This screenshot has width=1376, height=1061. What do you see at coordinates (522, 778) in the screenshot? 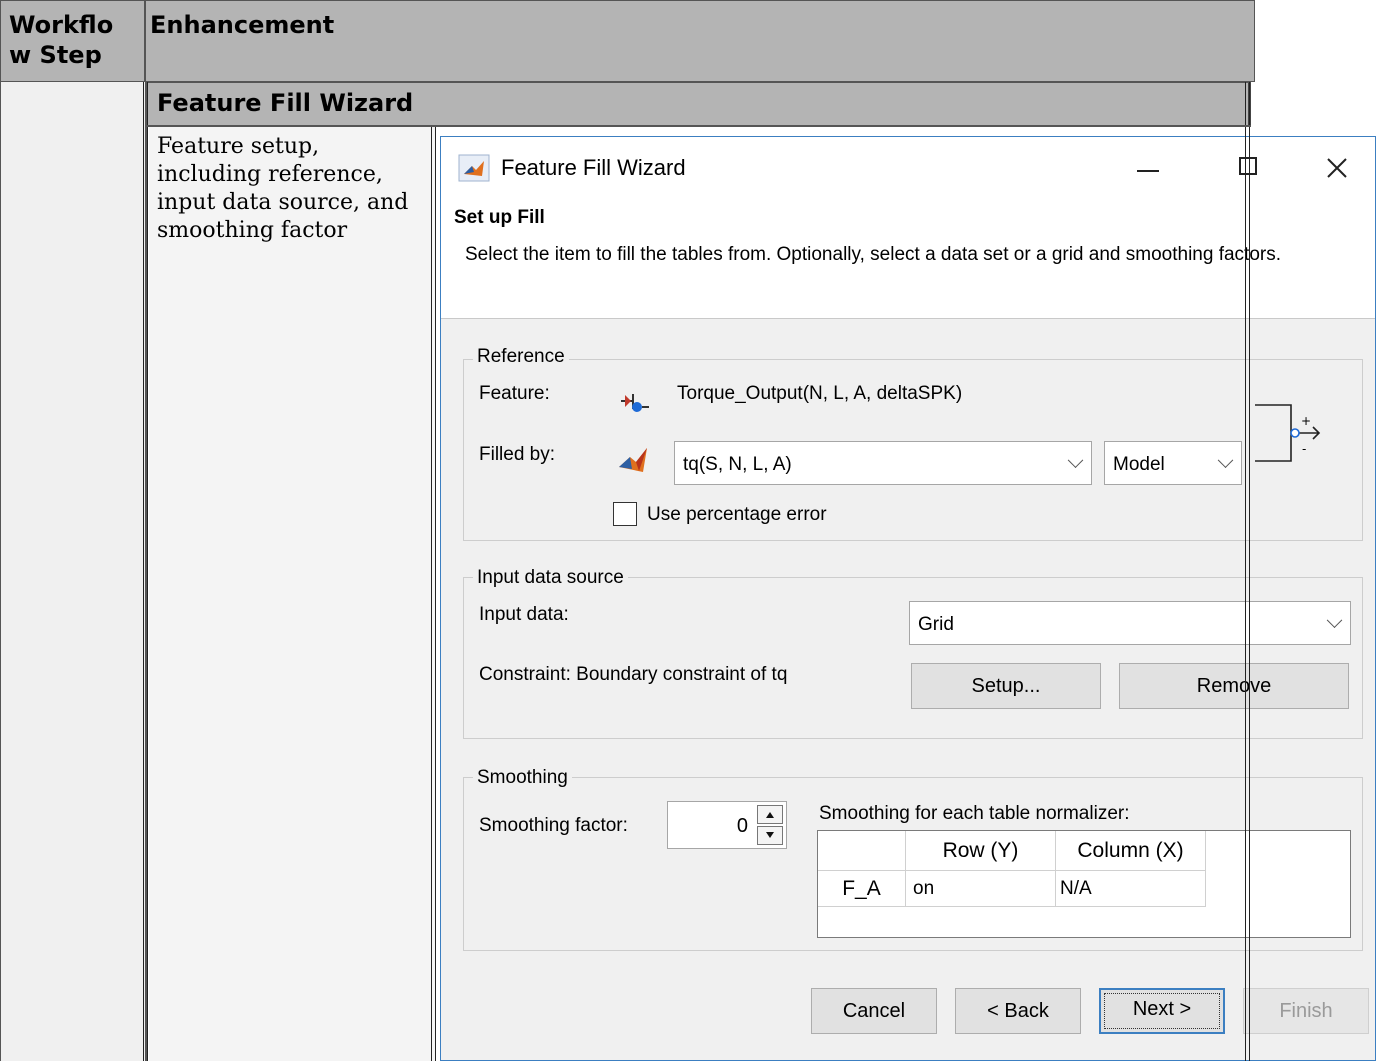
I see `smoothing-legend: Smoothing` at bounding box center [522, 778].